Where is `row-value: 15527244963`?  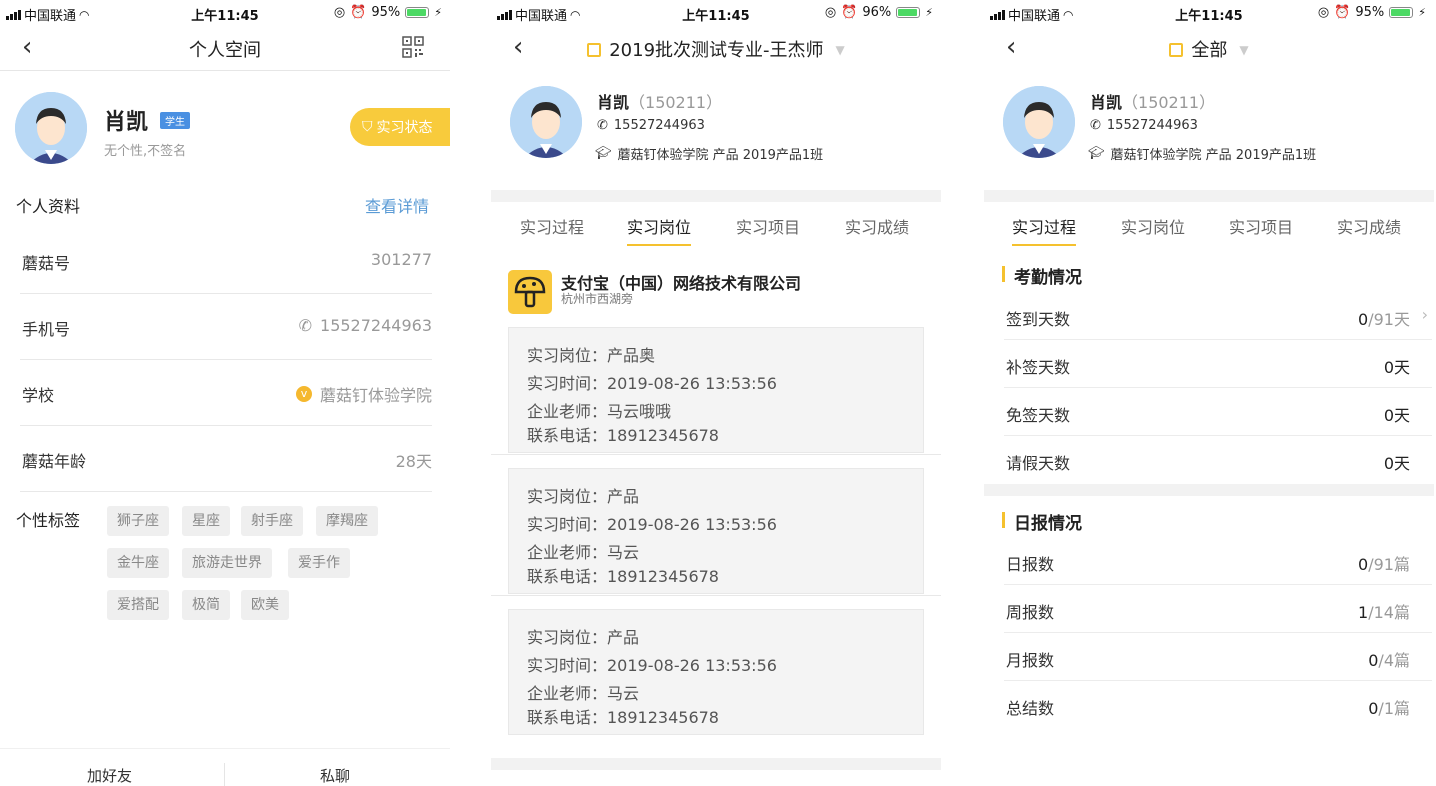
row-value: 15527244963 is located at coordinates (376, 325).